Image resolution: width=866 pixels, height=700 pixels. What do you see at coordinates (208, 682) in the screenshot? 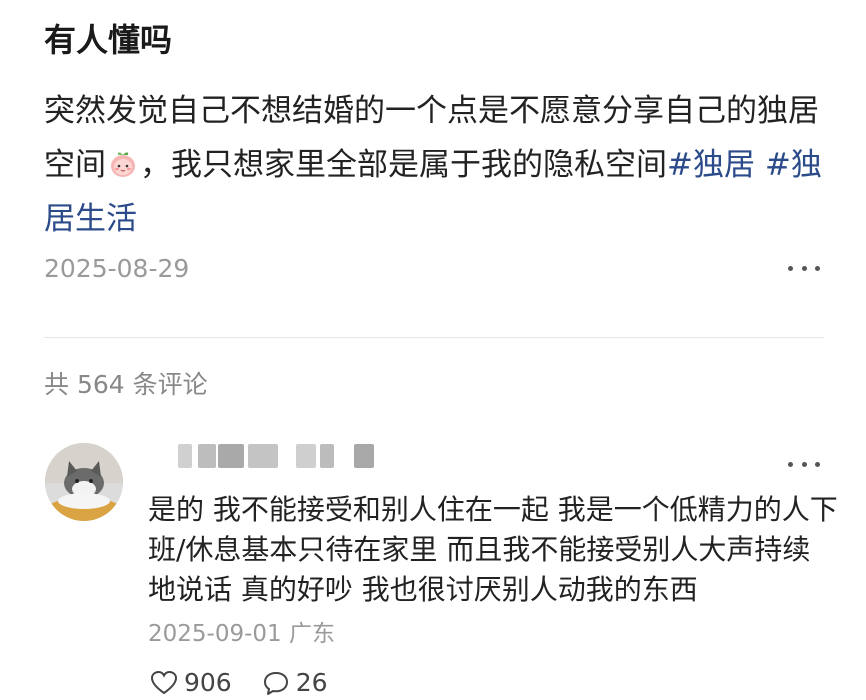
I see `like-count: 906` at bounding box center [208, 682].